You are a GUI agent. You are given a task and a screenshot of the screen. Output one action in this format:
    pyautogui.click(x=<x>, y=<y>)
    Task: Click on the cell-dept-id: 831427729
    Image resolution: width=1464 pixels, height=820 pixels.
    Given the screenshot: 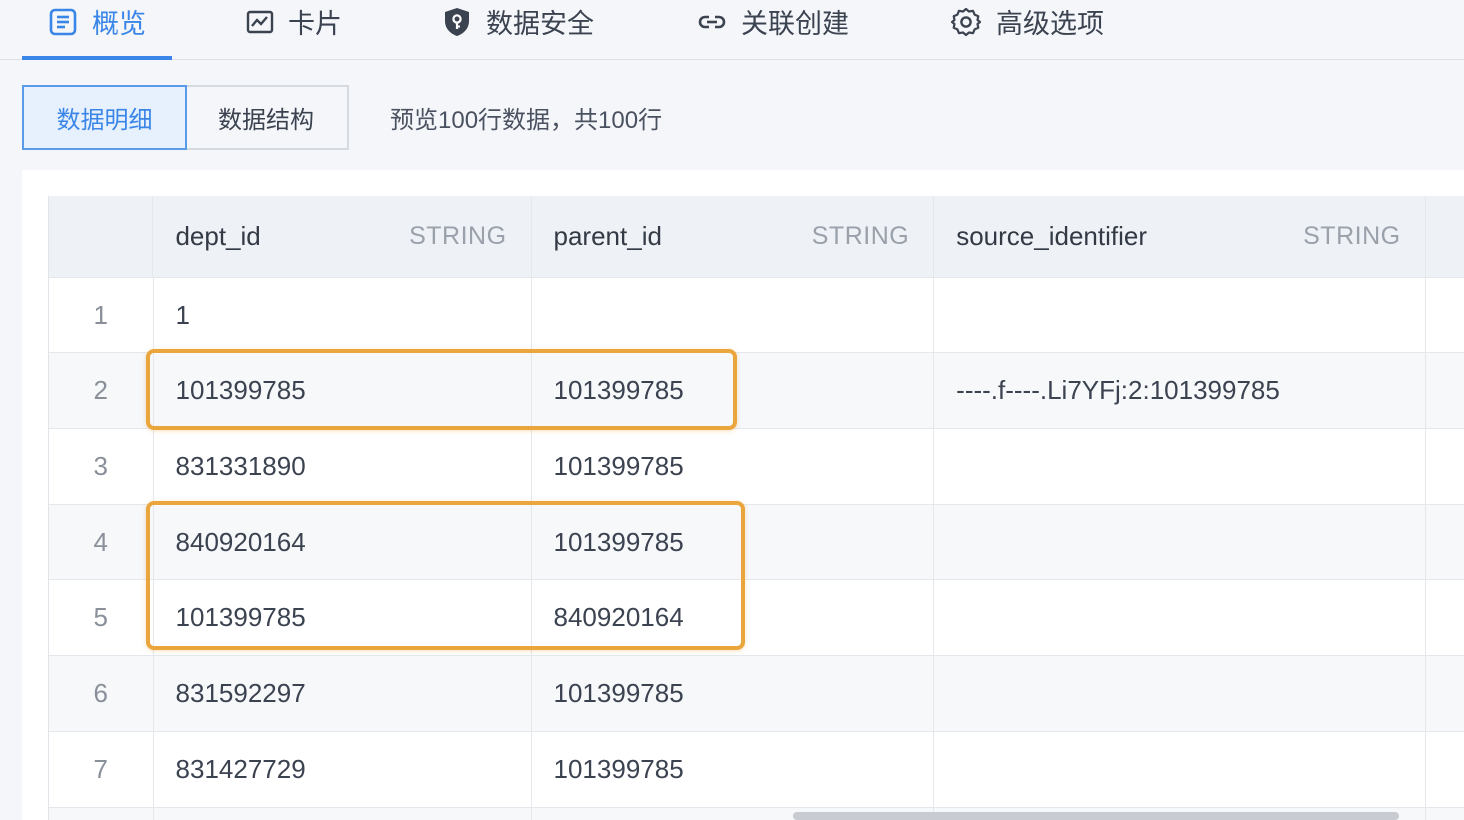 What is the action you would take?
    pyautogui.click(x=343, y=769)
    